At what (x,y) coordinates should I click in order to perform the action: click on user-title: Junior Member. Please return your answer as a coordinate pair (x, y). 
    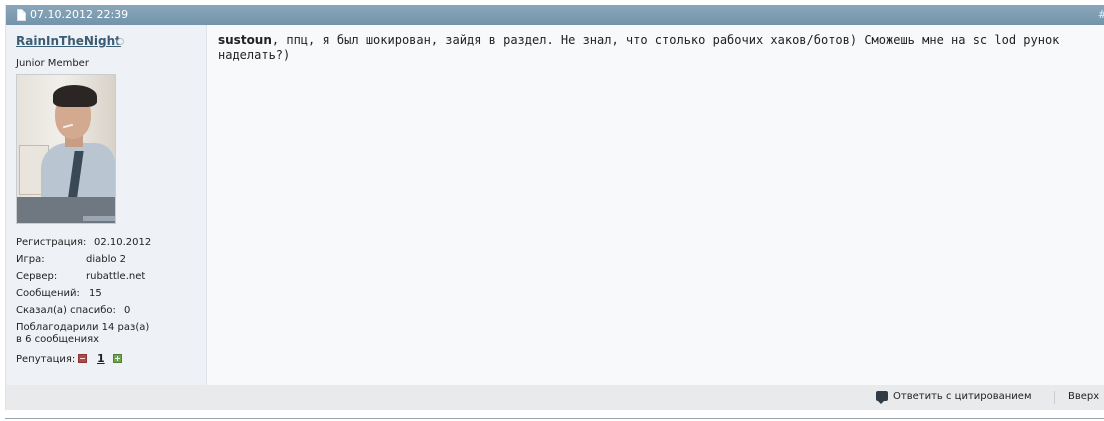
    Looking at the image, I should click on (52, 63).